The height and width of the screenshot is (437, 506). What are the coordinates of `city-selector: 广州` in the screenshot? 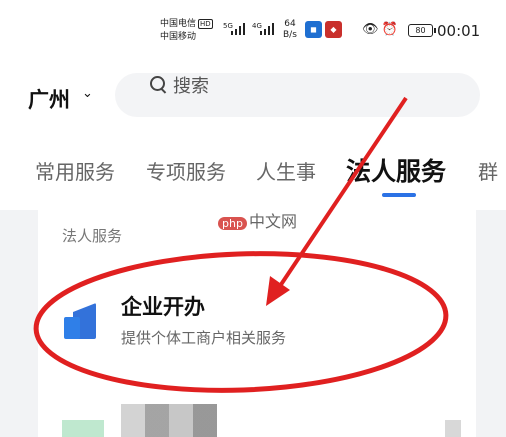 It's located at (49, 99).